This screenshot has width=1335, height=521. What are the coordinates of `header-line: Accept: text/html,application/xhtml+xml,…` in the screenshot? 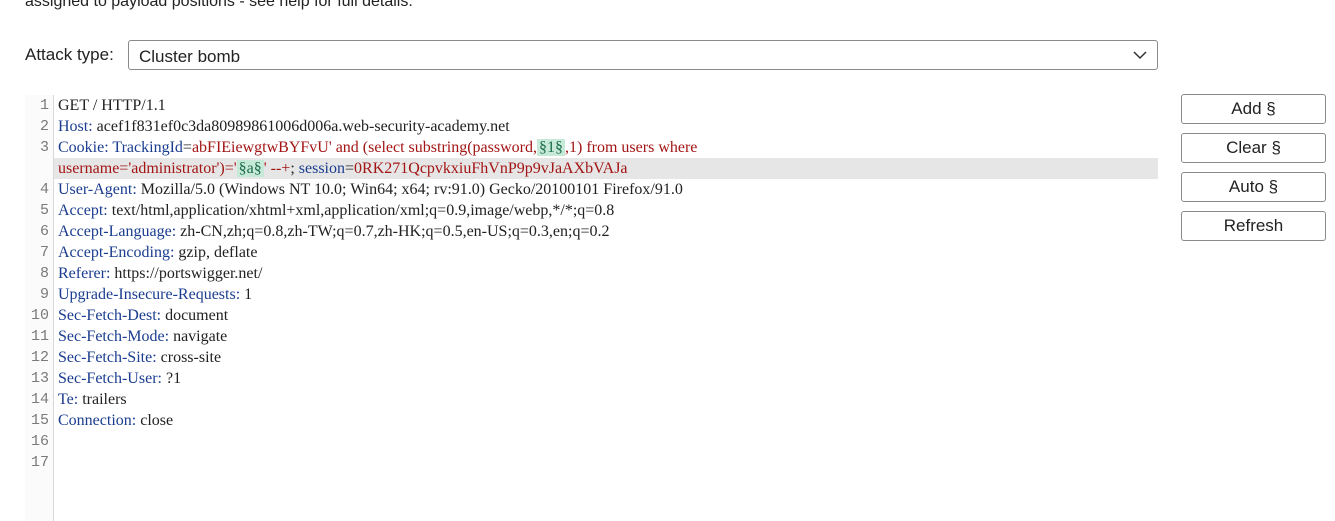 It's located at (336, 210).